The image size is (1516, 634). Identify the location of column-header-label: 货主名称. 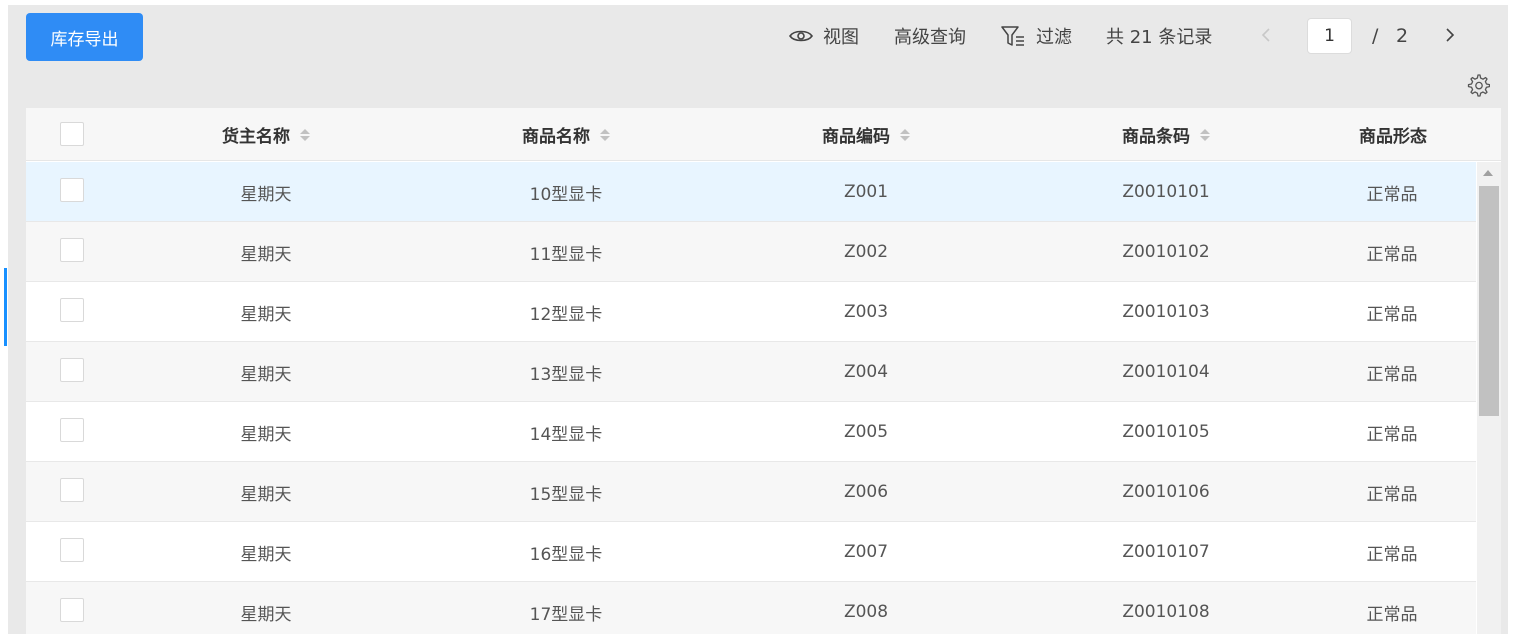
(256, 137).